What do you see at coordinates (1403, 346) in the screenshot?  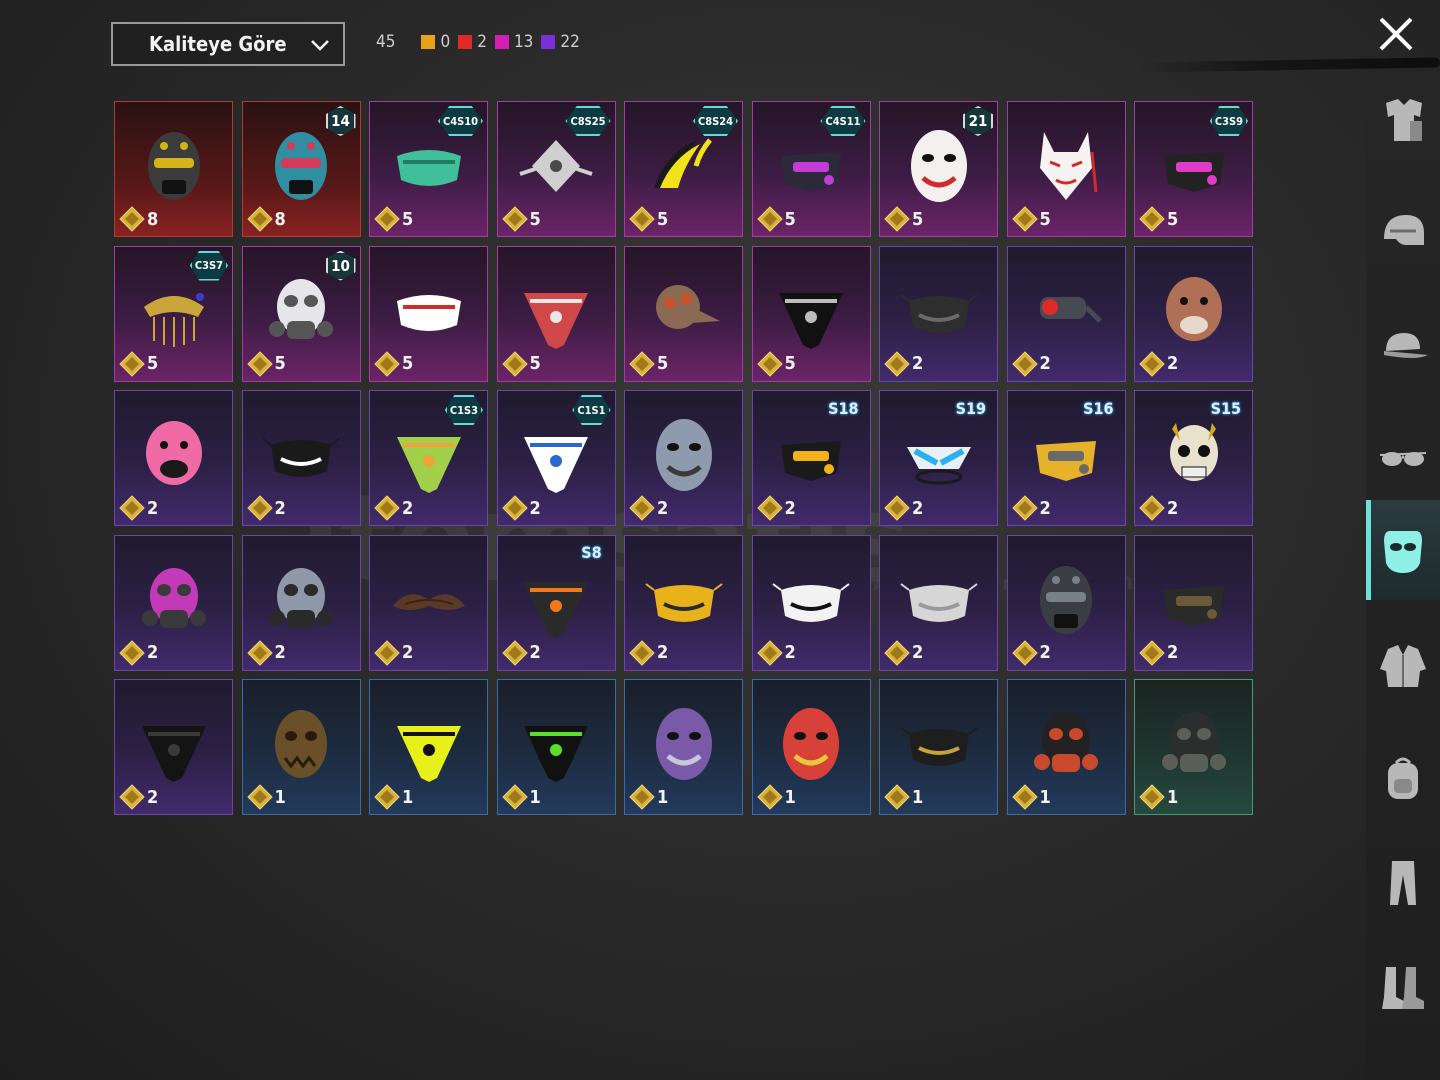 I see `sidebar-item-cap` at bounding box center [1403, 346].